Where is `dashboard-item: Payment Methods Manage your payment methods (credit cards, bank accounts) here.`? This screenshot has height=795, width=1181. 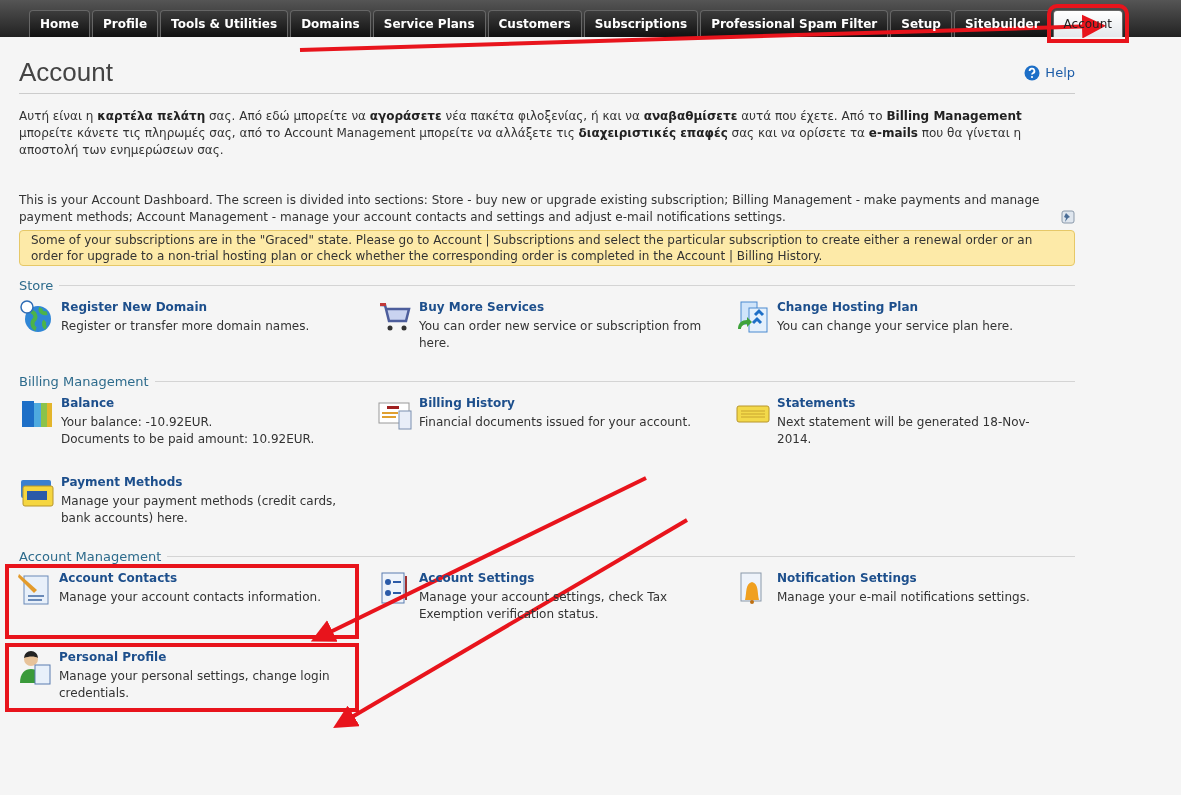
dashboard-item: Payment Methods Manage your payment methods (credit cards, bank accounts) here. is located at coordinates (198, 505).